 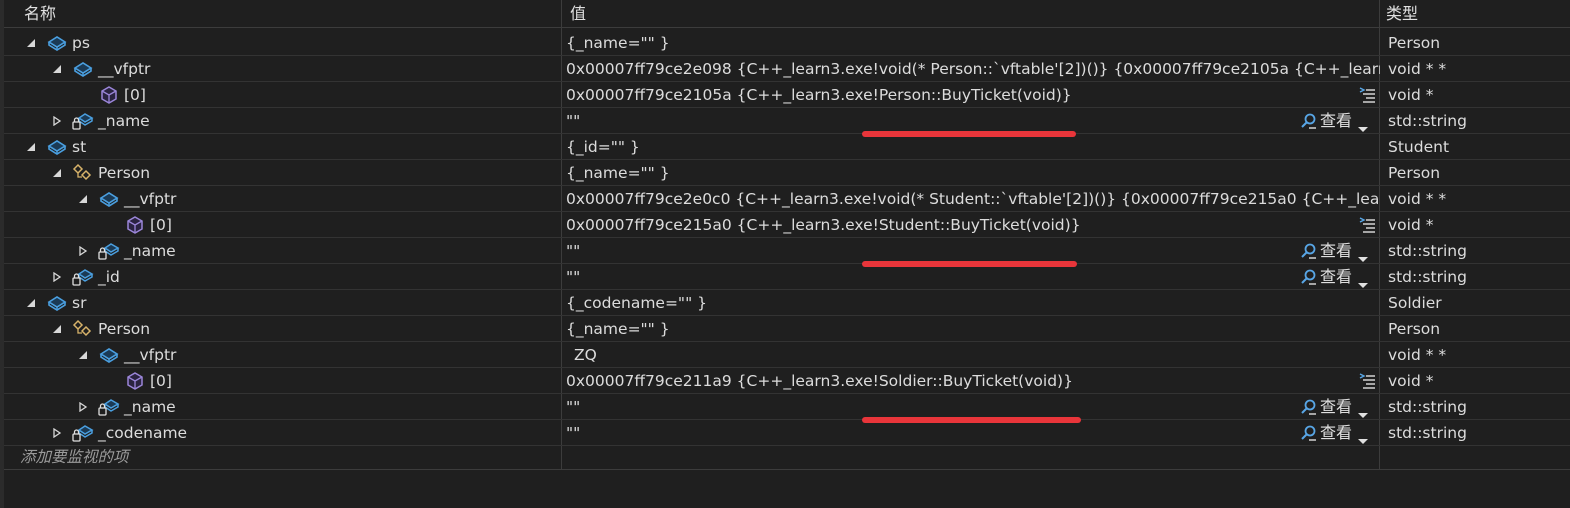 I want to click on view-label: 查看, so click(x=1336, y=432).